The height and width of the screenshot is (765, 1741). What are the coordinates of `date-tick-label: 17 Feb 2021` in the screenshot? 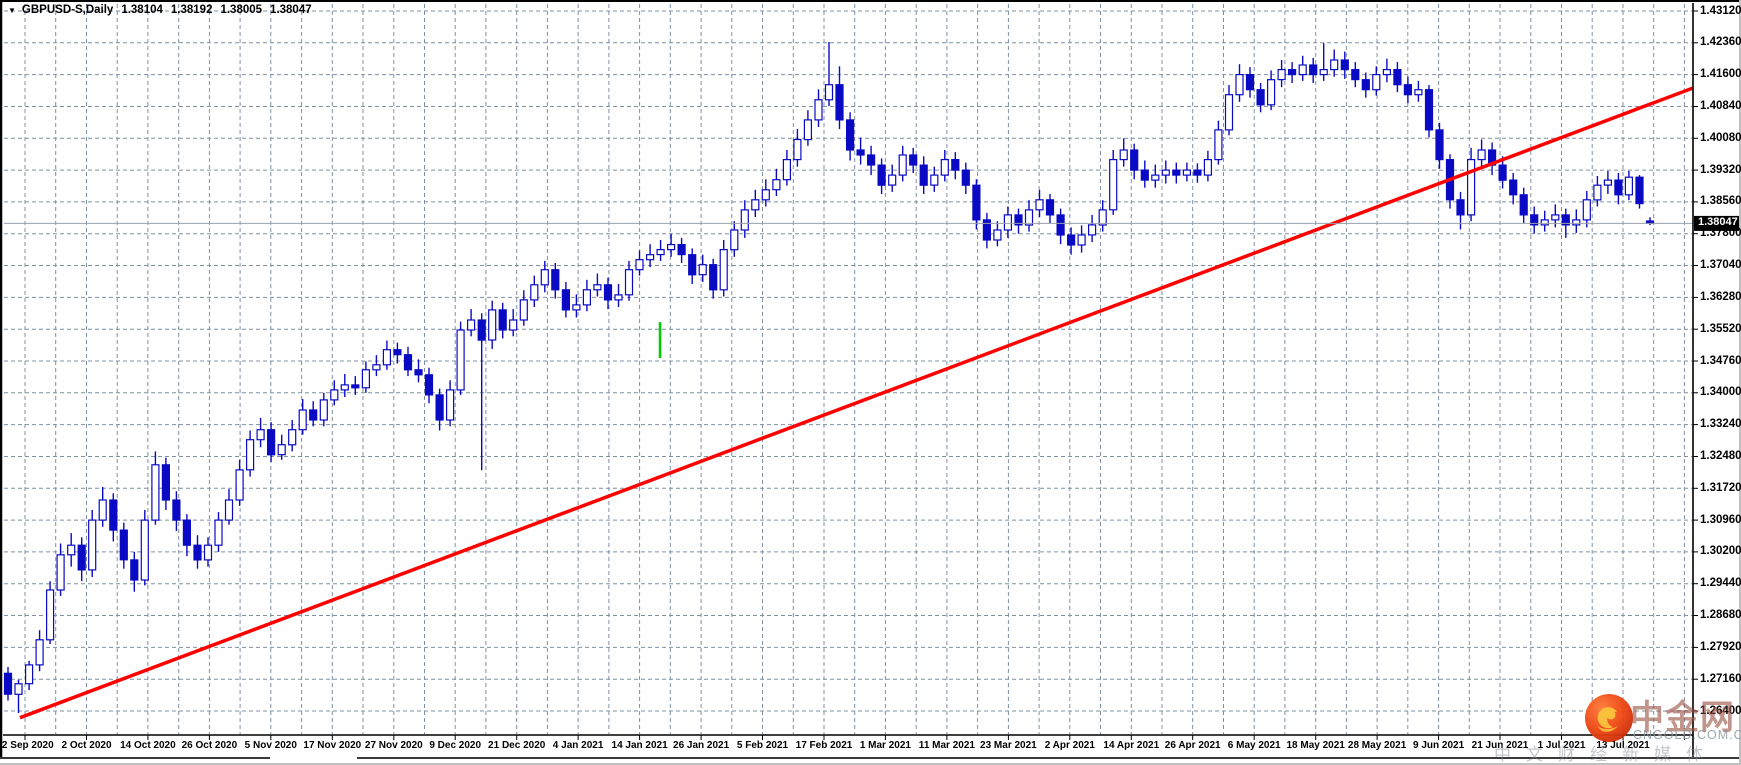 It's located at (824, 745).